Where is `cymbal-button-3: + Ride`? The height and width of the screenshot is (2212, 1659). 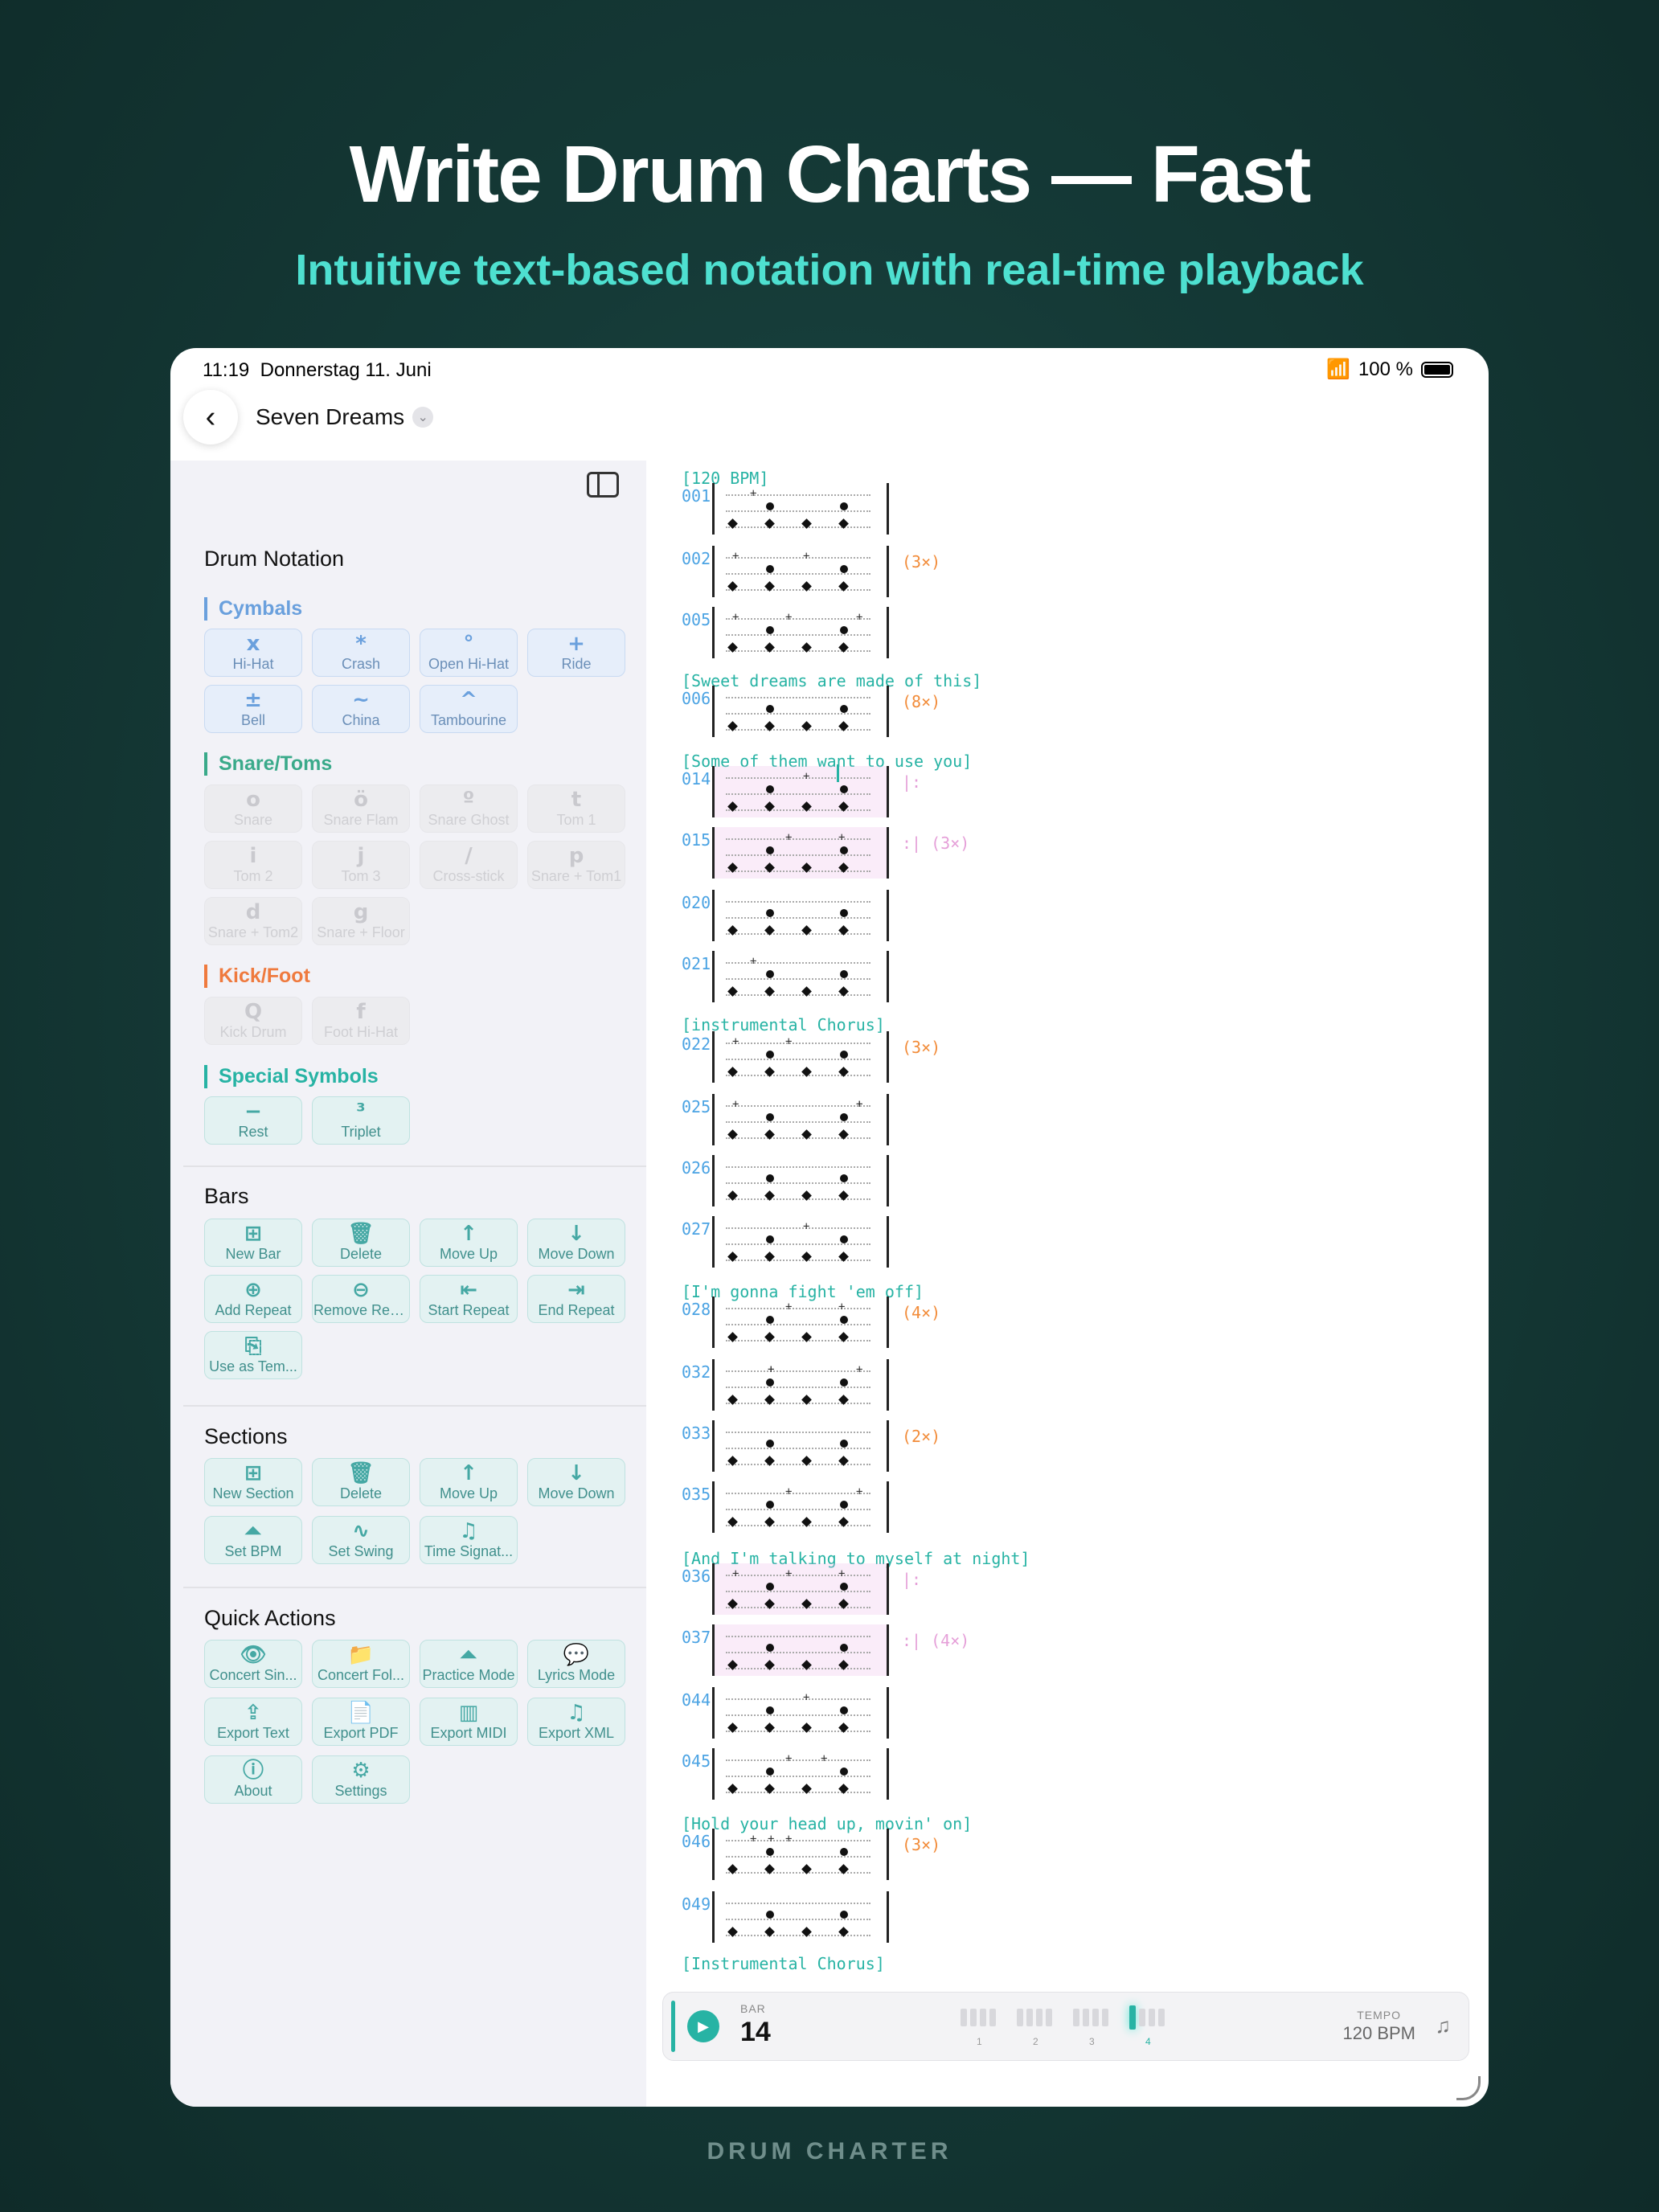
cymbal-button-3: + Ride is located at coordinates (576, 653).